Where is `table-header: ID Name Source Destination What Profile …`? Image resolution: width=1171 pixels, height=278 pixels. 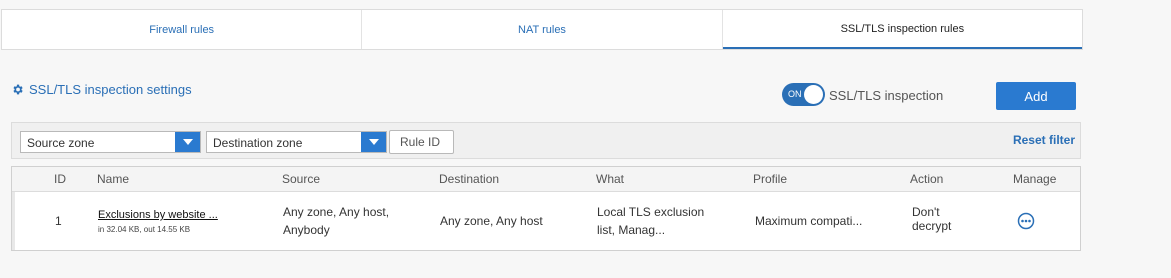
table-header: ID Name Source Destination What Profile … is located at coordinates (546, 179).